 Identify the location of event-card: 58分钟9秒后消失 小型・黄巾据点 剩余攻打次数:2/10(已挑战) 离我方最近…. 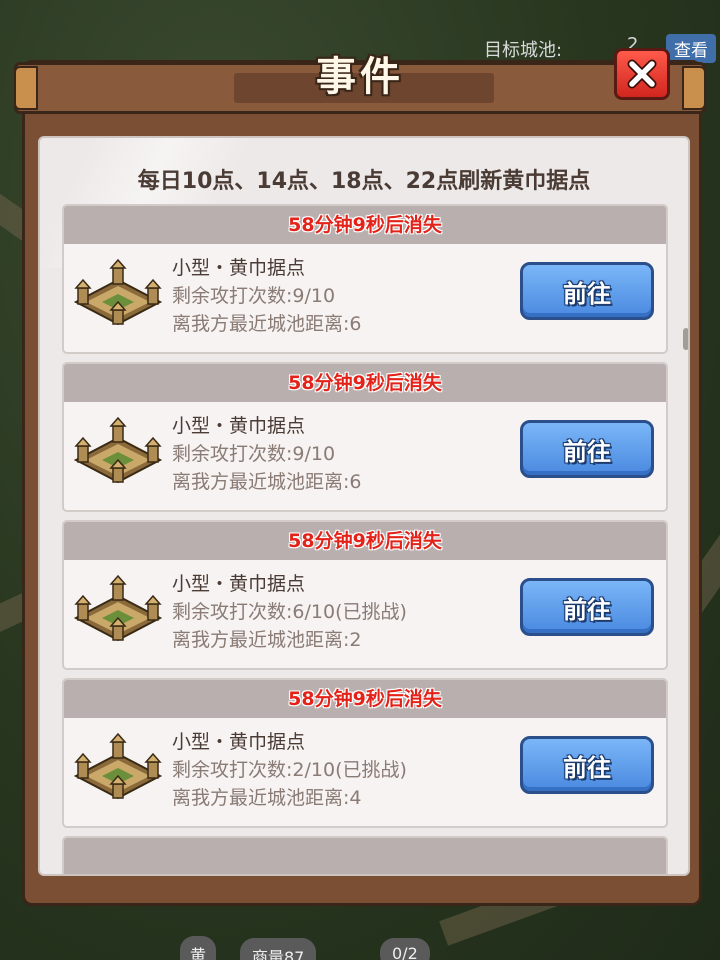
(365, 753).